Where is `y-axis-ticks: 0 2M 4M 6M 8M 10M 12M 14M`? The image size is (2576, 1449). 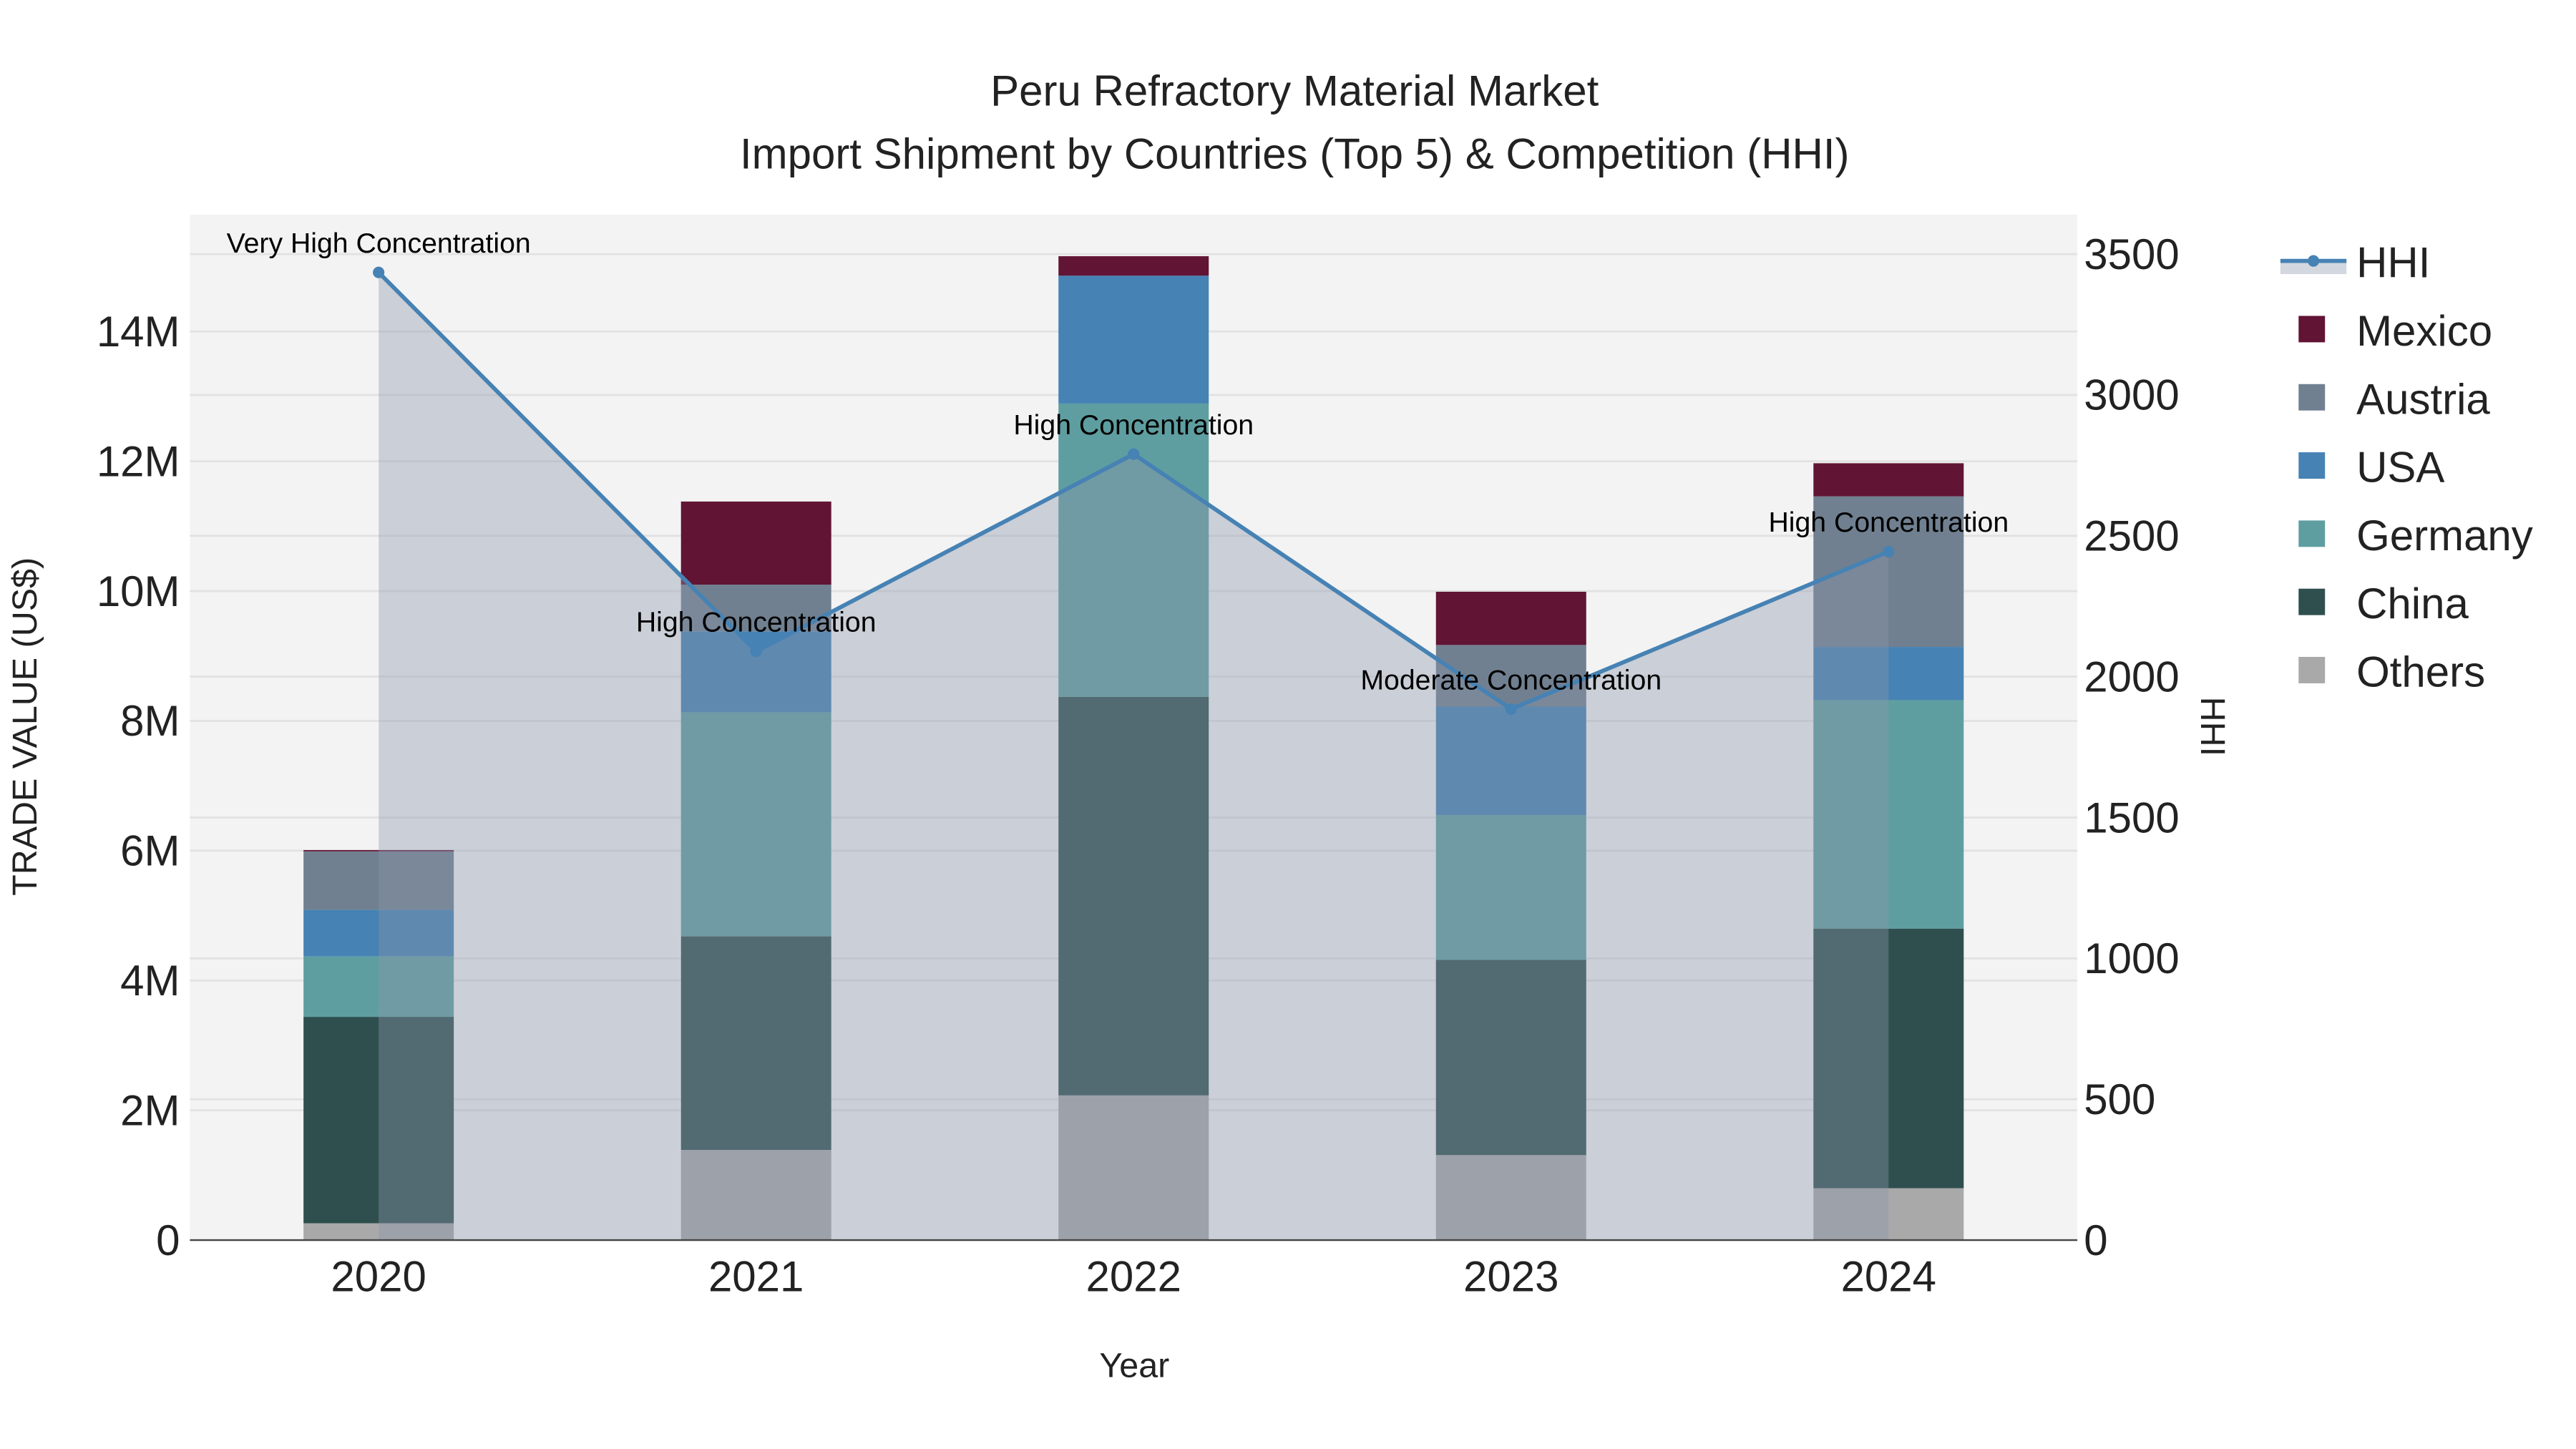
y-axis-ticks: 0 2M 4M 6M 8M 10M 12M 14M is located at coordinates (138, 786).